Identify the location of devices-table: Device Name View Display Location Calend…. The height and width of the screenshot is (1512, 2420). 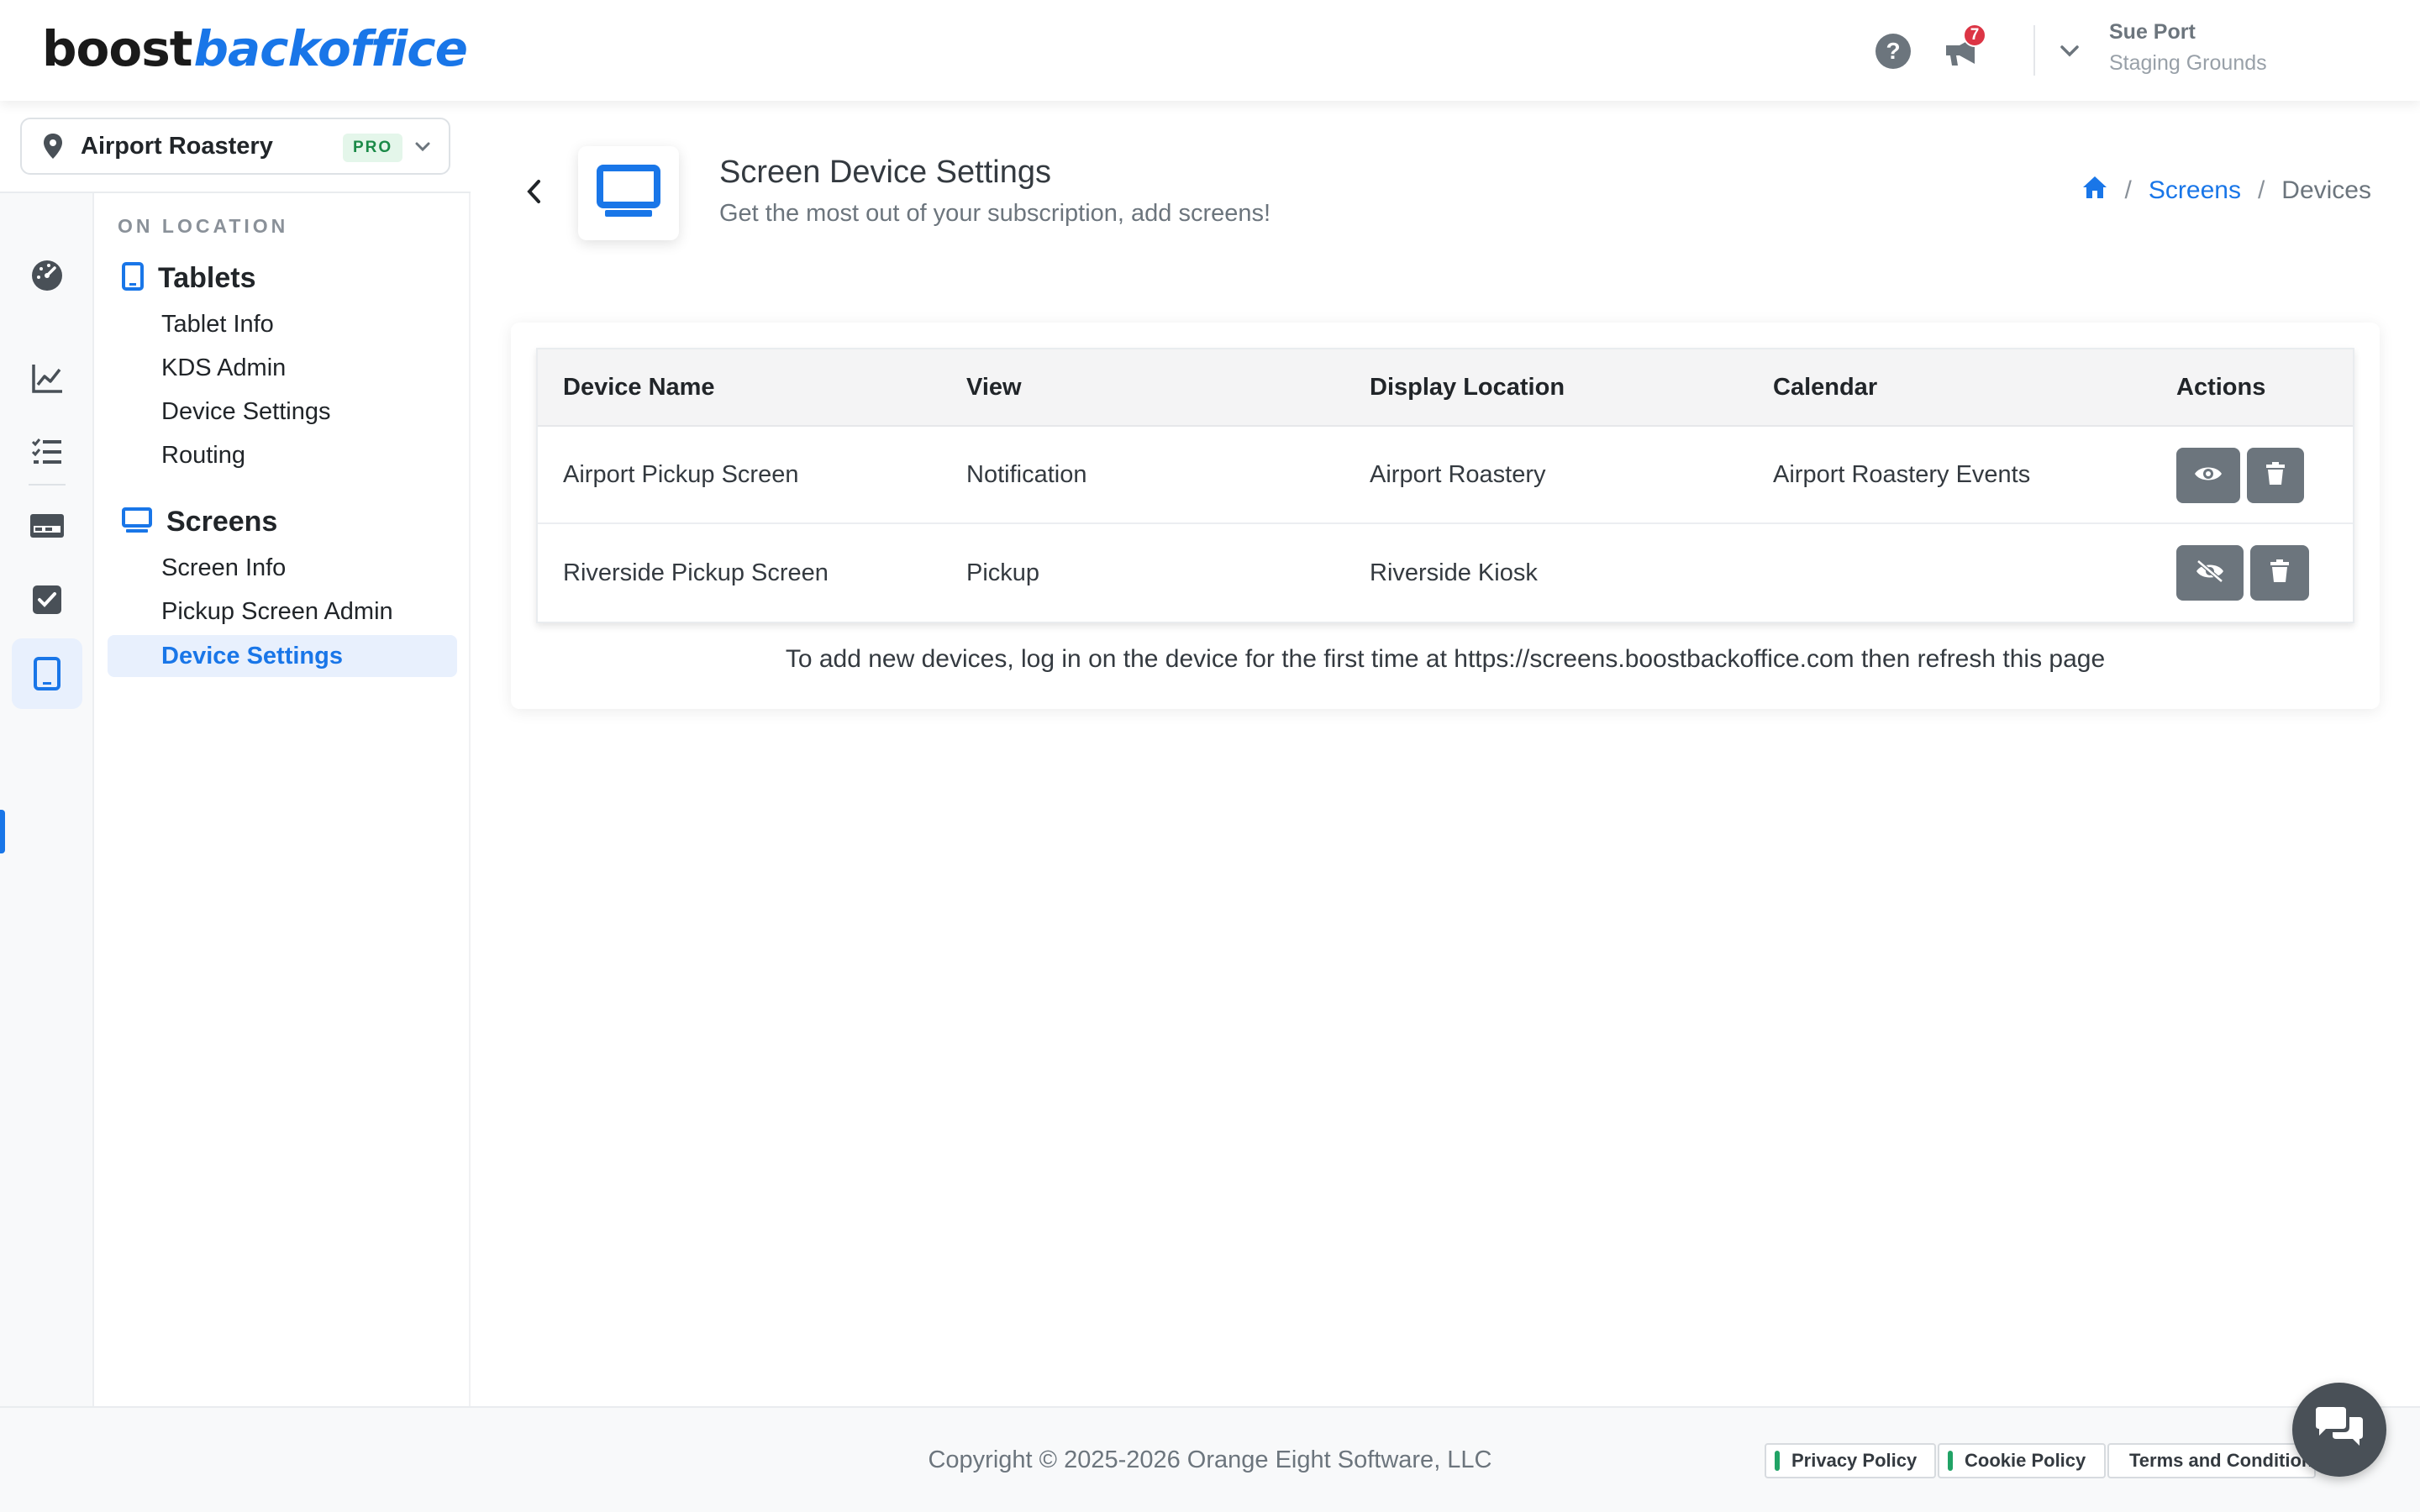
(1445, 485).